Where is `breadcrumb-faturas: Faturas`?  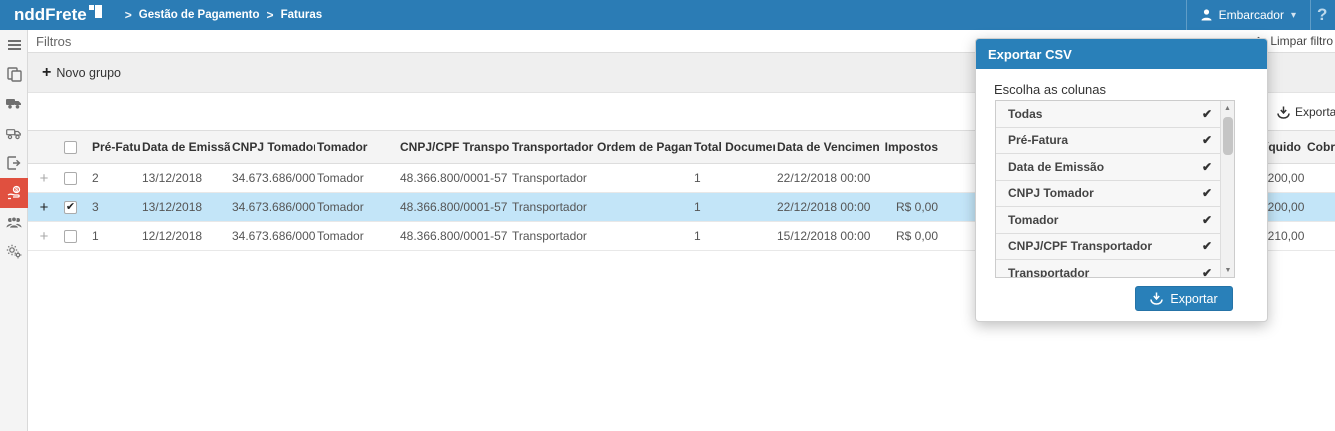 breadcrumb-faturas: Faturas is located at coordinates (302, 15).